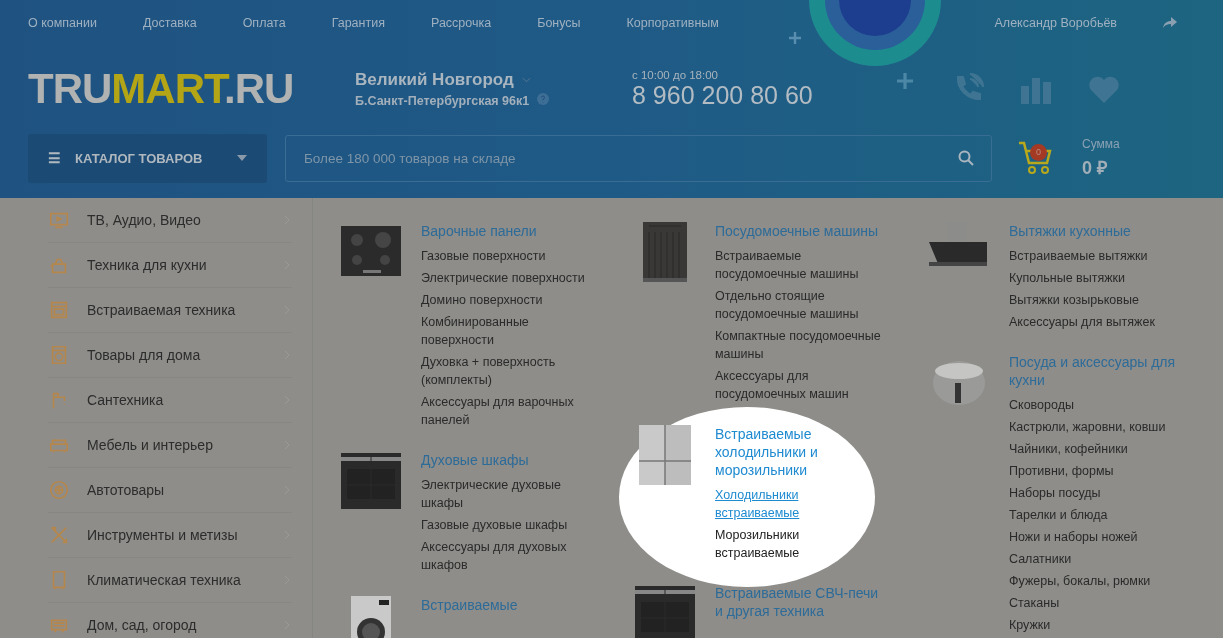 The width and height of the screenshot is (1223, 638). I want to click on sidebar-item: Товары для дома, so click(170, 355).